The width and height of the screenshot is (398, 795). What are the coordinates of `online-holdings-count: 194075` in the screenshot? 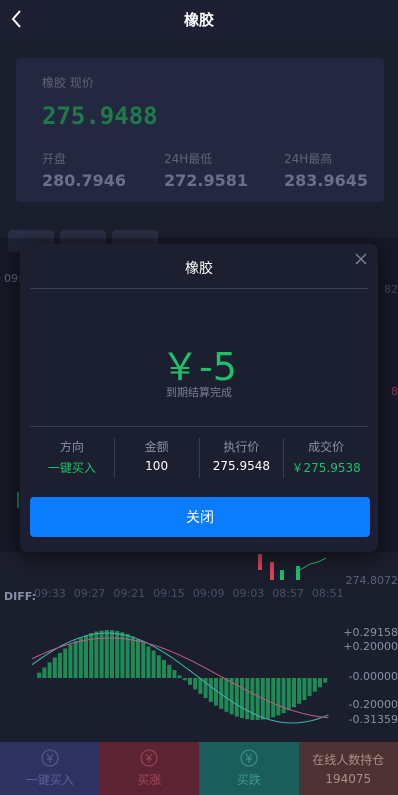 It's located at (348, 779).